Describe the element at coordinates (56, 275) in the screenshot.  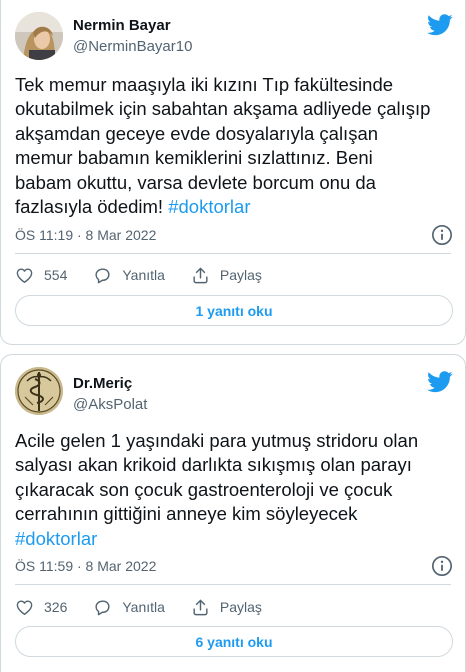
I see `like-count: 554` at that location.